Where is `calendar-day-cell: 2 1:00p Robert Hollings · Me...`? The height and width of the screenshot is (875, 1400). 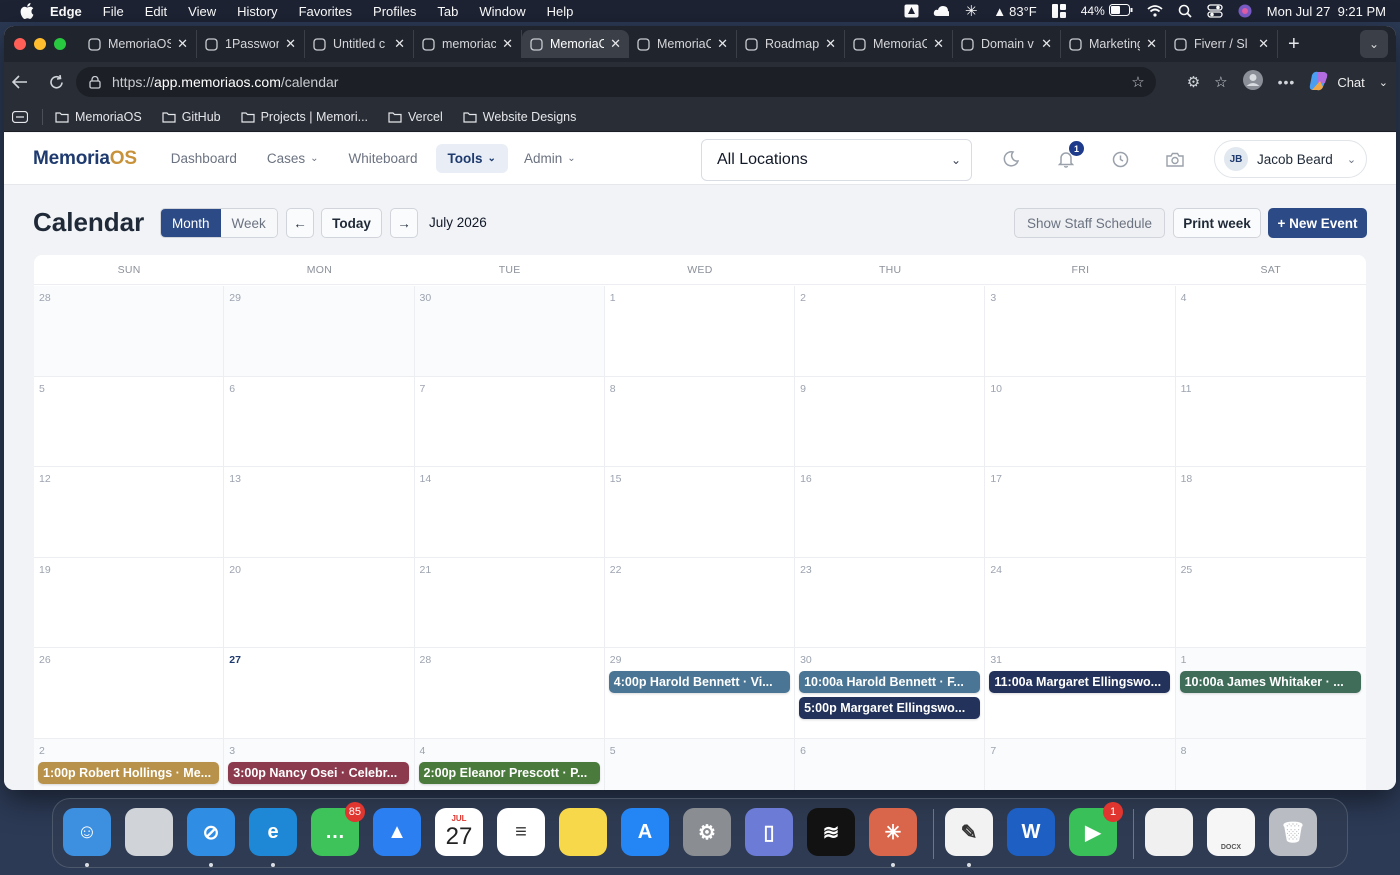
calendar-day-cell: 2 1:00p Robert Hollings · Me... is located at coordinates (129, 764).